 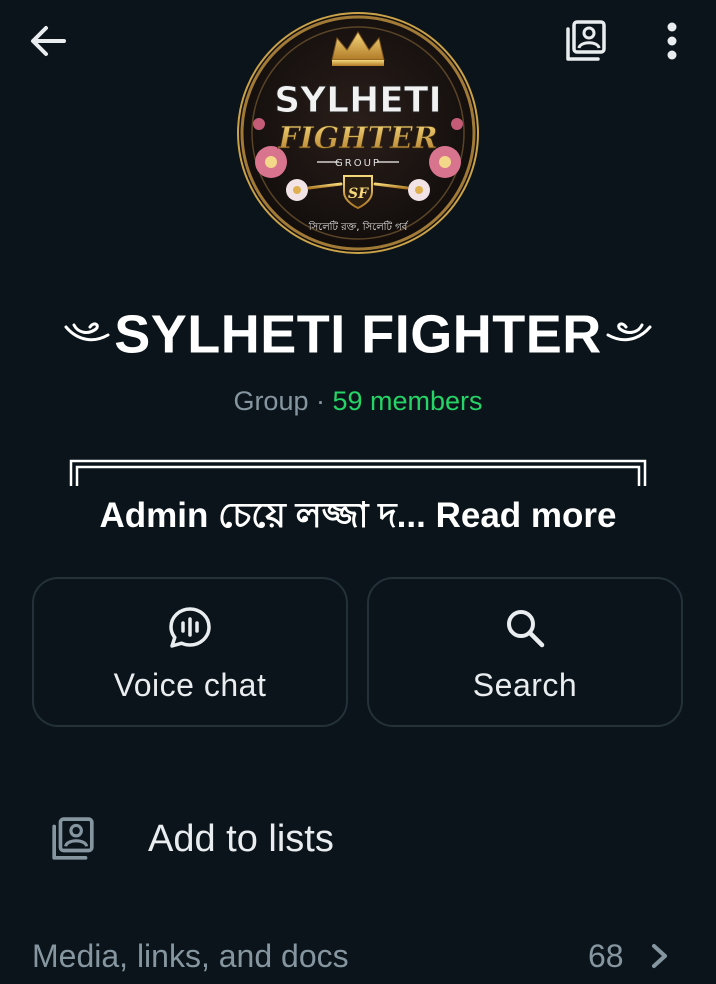 What do you see at coordinates (190, 956) in the screenshot?
I see `media-links-docs-label: Media, links, and docs` at bounding box center [190, 956].